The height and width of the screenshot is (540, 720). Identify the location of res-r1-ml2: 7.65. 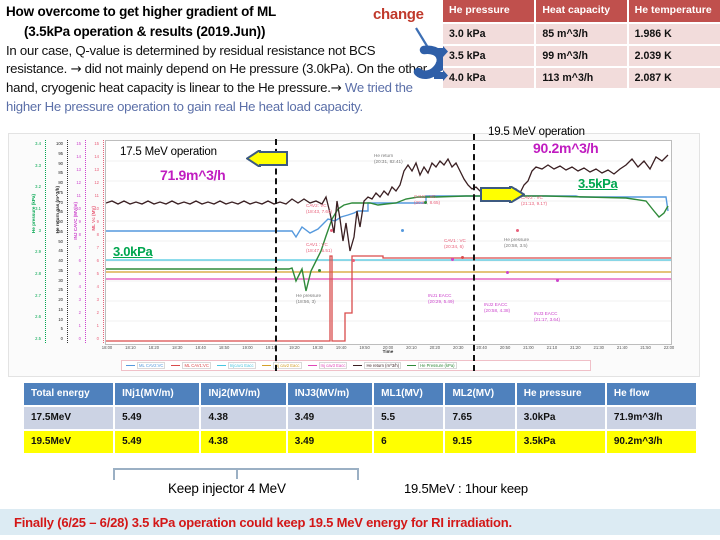
(480, 417).